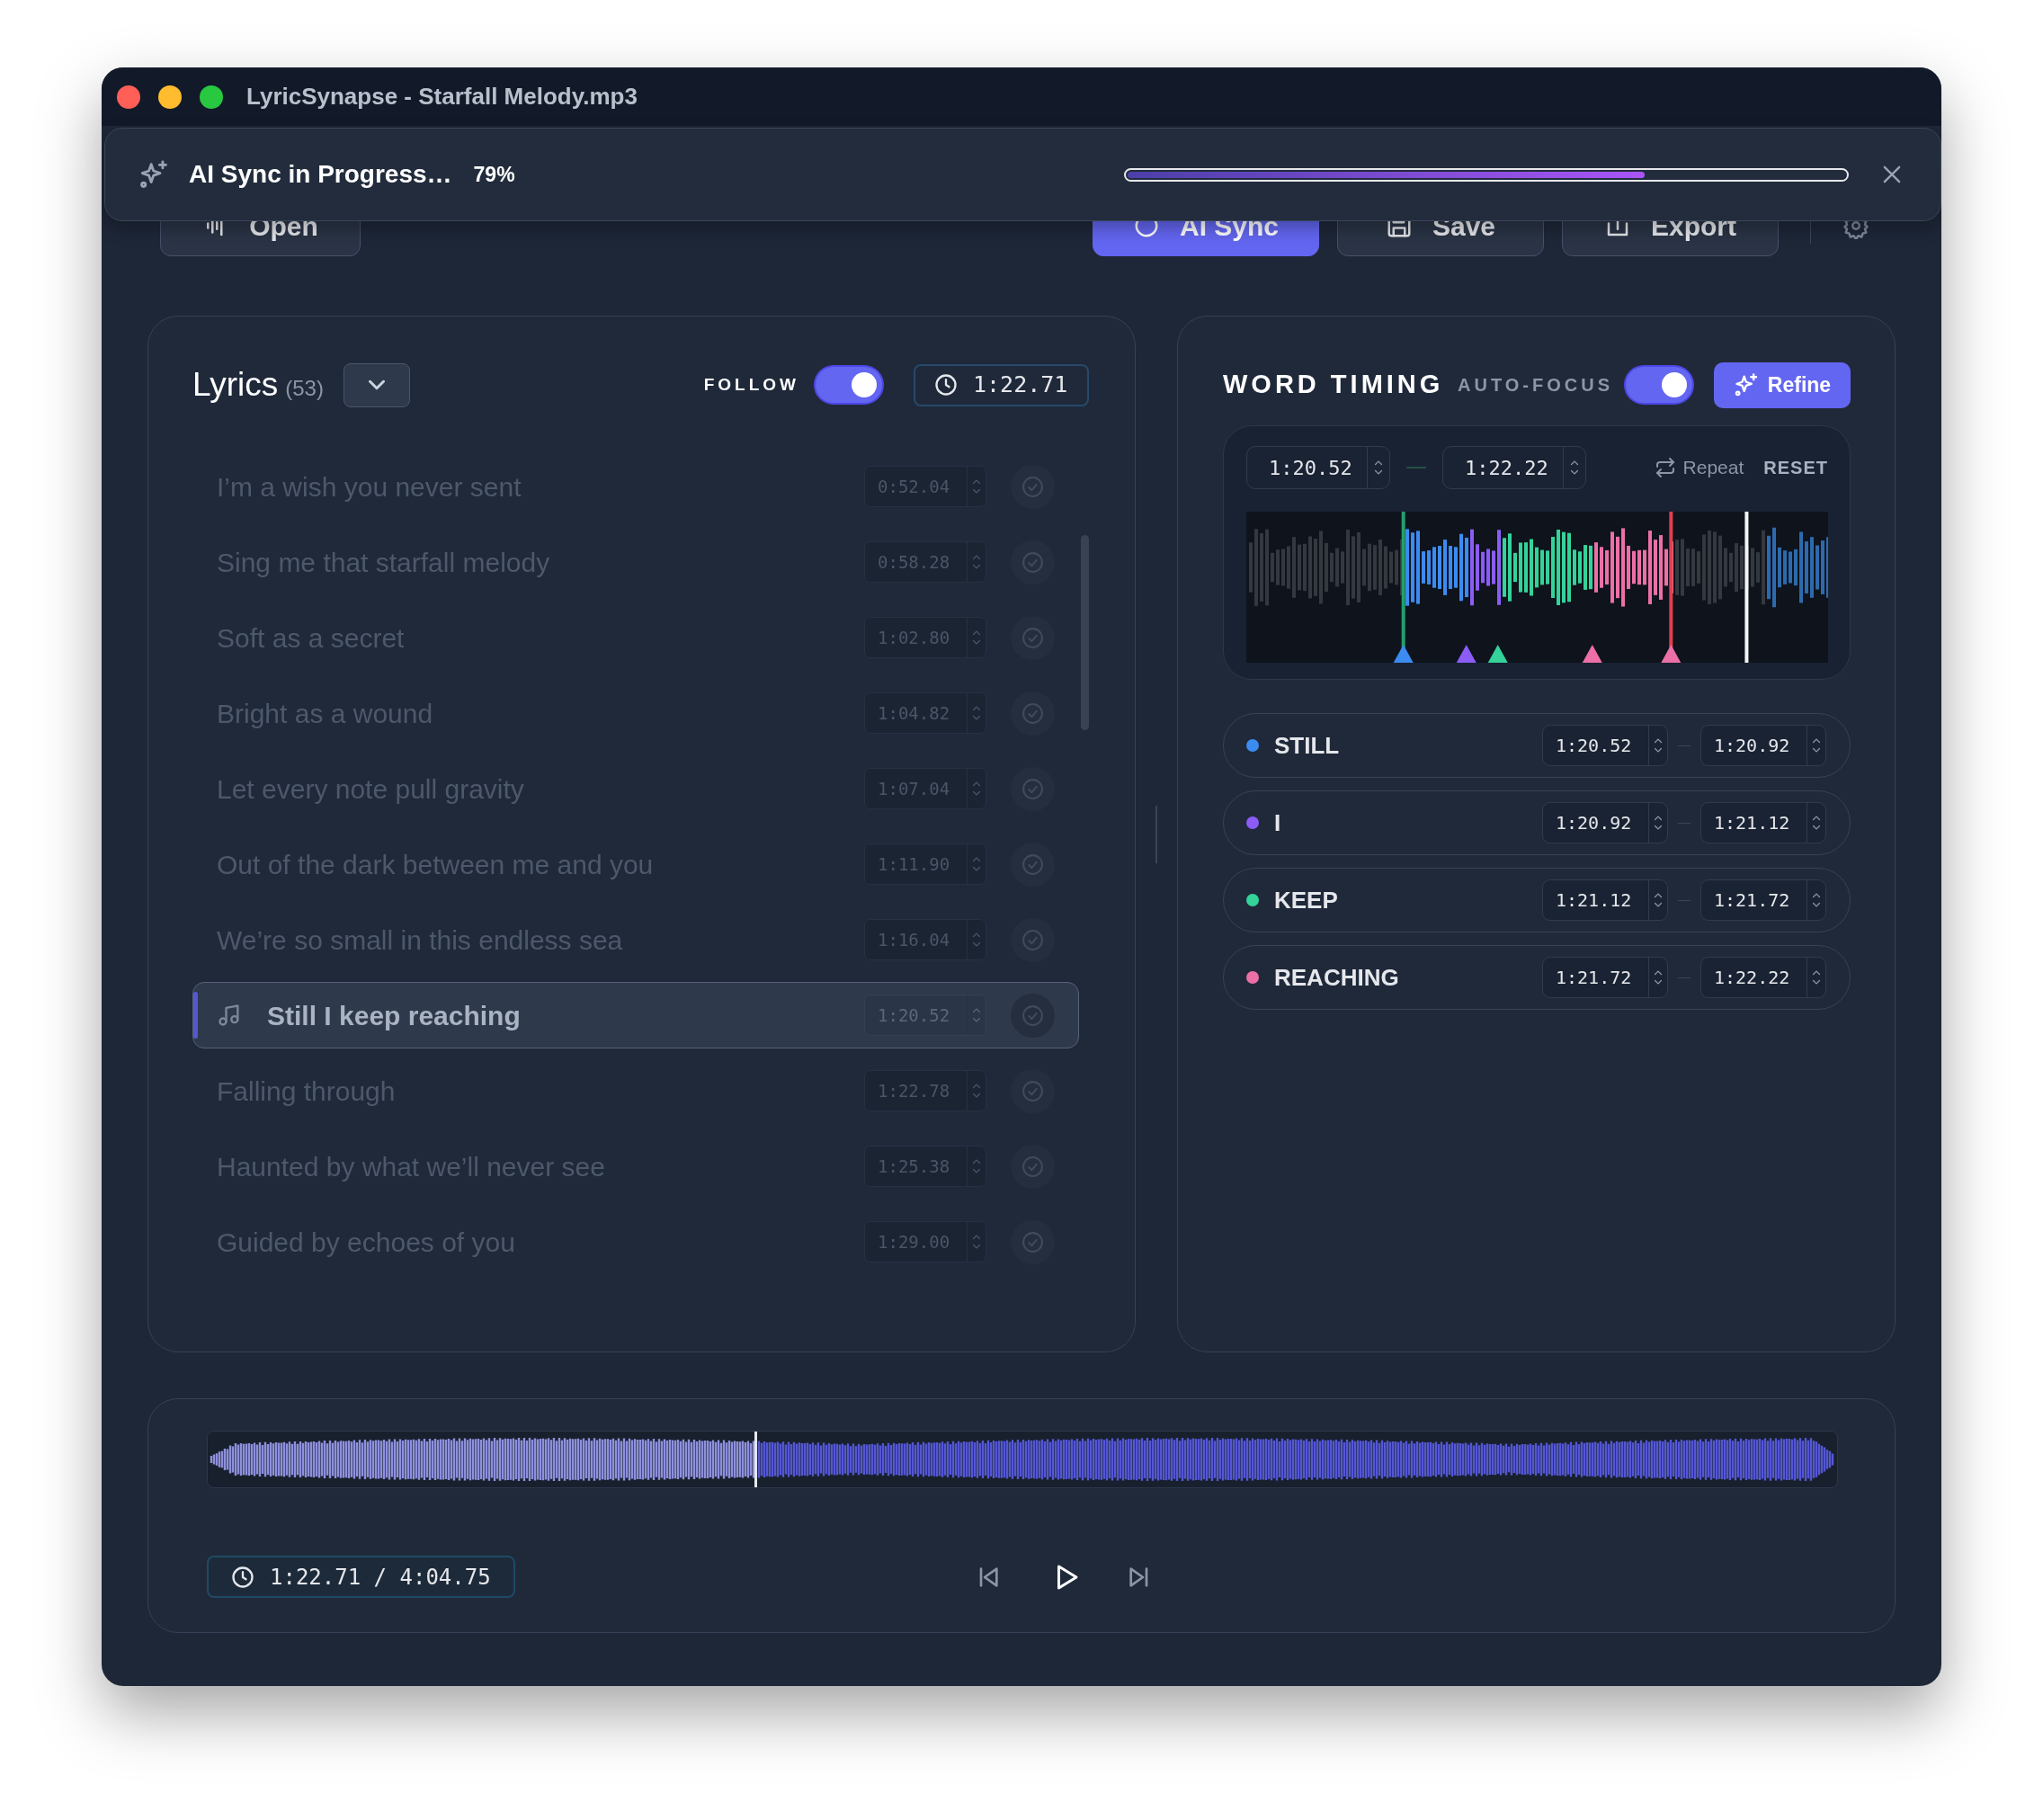 The width and height of the screenshot is (2043, 1820). I want to click on follow-label: FOLLOW, so click(751, 384).